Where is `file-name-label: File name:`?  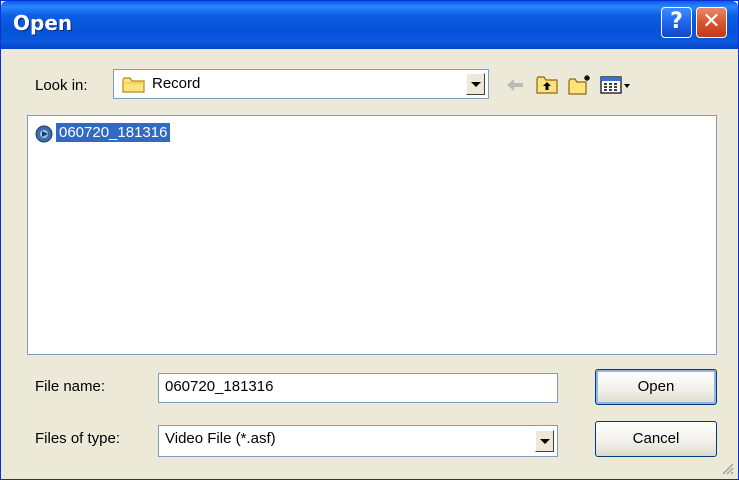
file-name-label: File name: is located at coordinates (70, 386).